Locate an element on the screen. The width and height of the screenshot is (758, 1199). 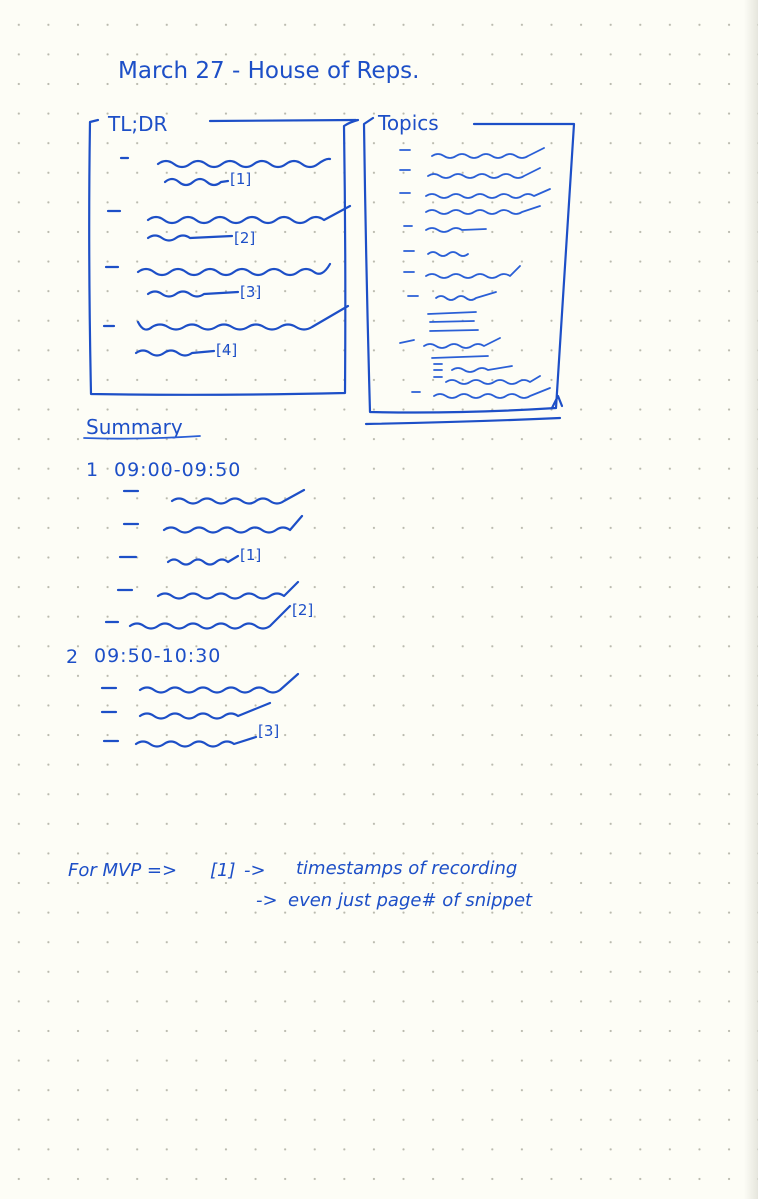
tldr-item: [3] is located at coordinates (218, 281).